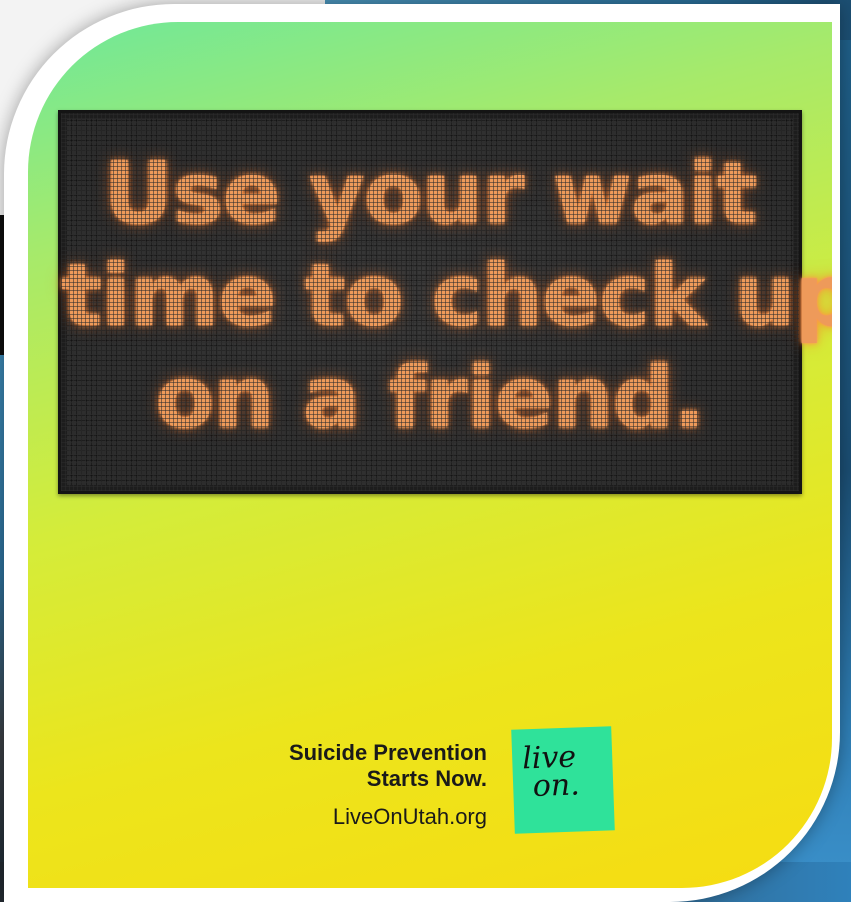 The width and height of the screenshot is (851, 902). What do you see at coordinates (387, 752) in the screenshot?
I see `tagline-line-1: Suicide Prevention` at bounding box center [387, 752].